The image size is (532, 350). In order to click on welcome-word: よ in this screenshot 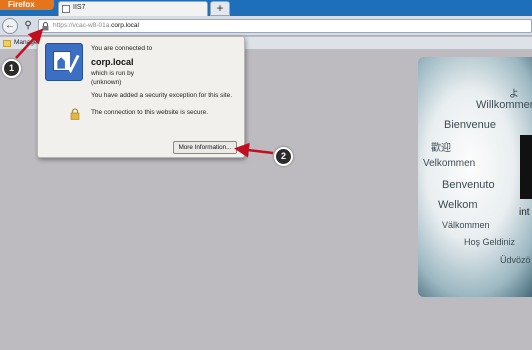, I will do `click(514, 94)`.